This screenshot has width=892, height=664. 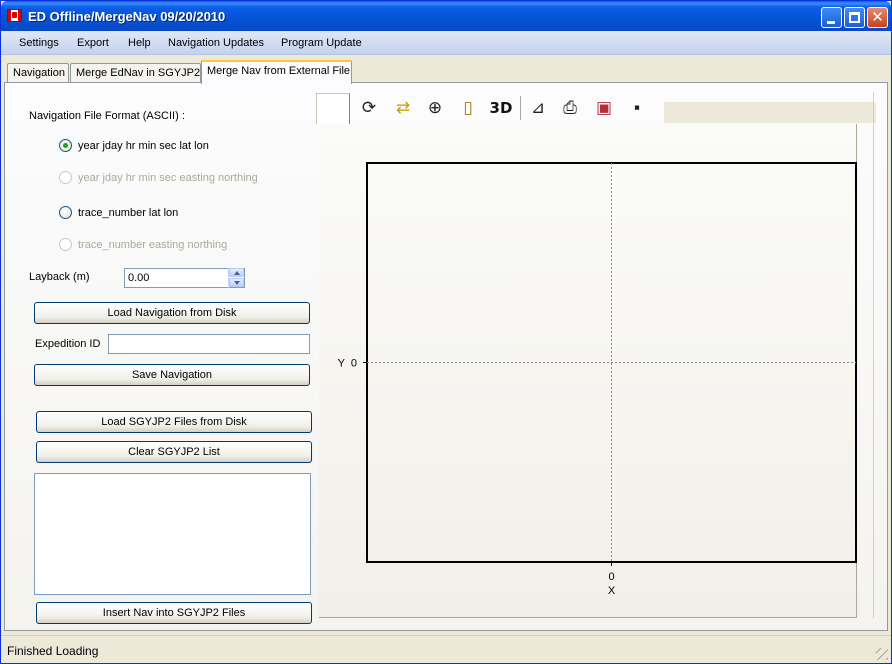 What do you see at coordinates (538, 108) in the screenshot?
I see `axes-edit-icon: ⊿` at bounding box center [538, 108].